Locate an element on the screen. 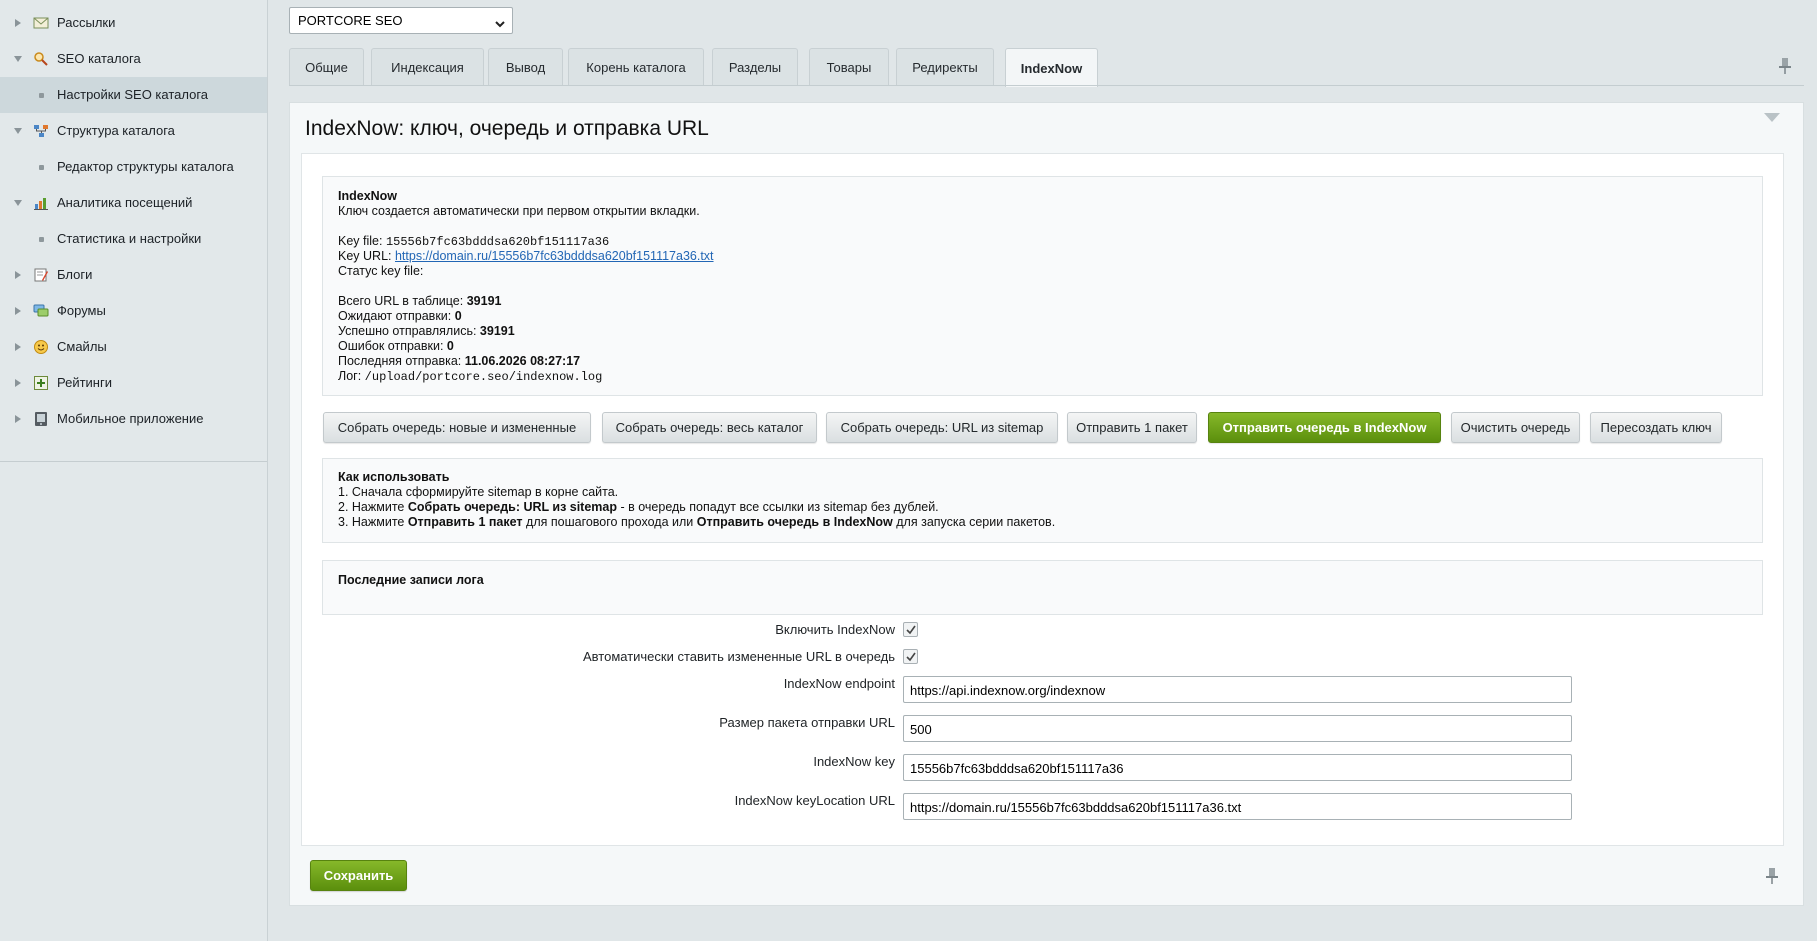 This screenshot has height=941, width=1817. key-location-label: IndexNow keyLocation URL is located at coordinates (814, 800).